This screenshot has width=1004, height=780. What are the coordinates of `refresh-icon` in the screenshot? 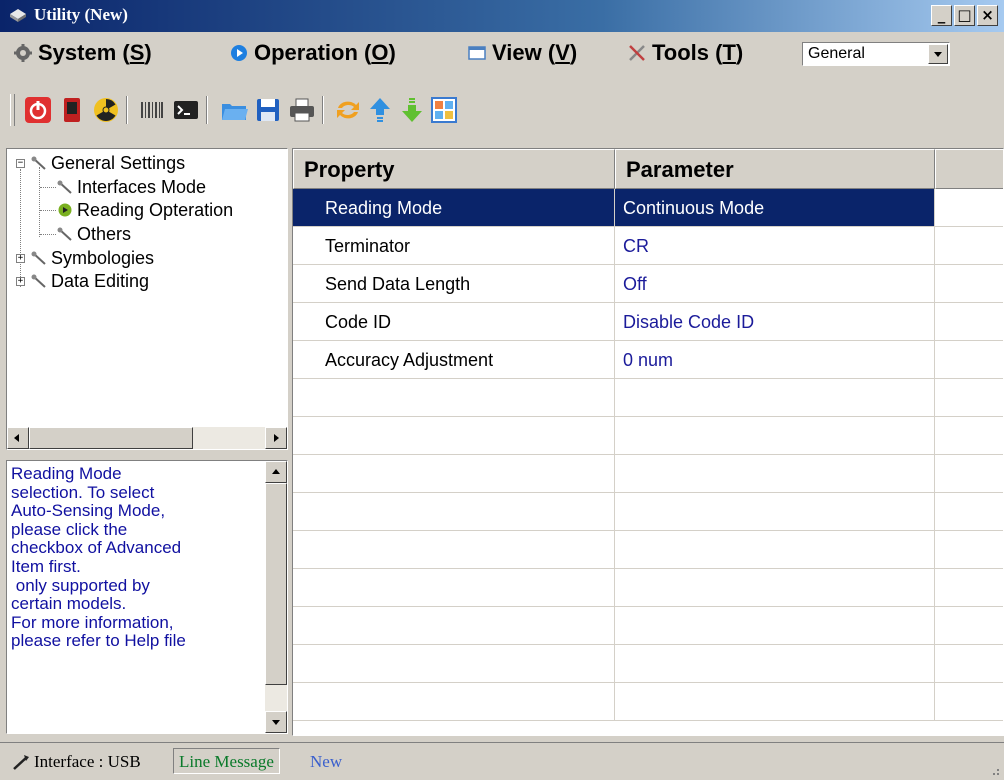 It's located at (348, 110).